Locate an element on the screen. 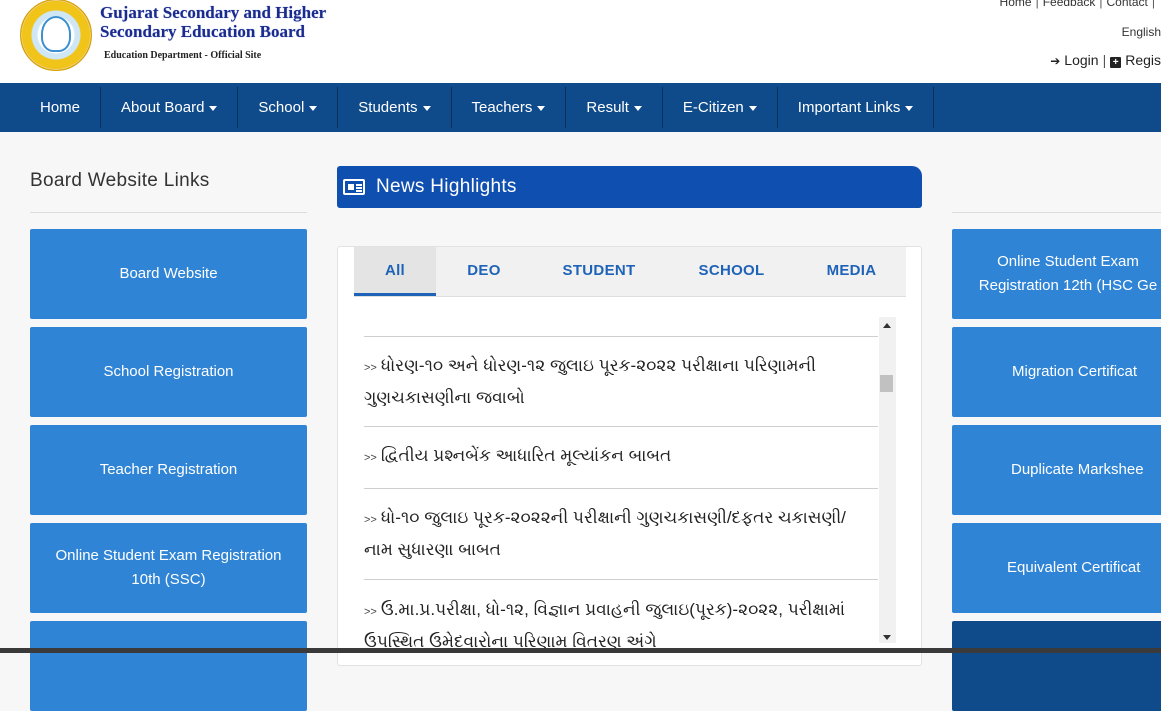 This screenshot has height=711, width=1161. toplink-home: Home is located at coordinates (1016, 4).